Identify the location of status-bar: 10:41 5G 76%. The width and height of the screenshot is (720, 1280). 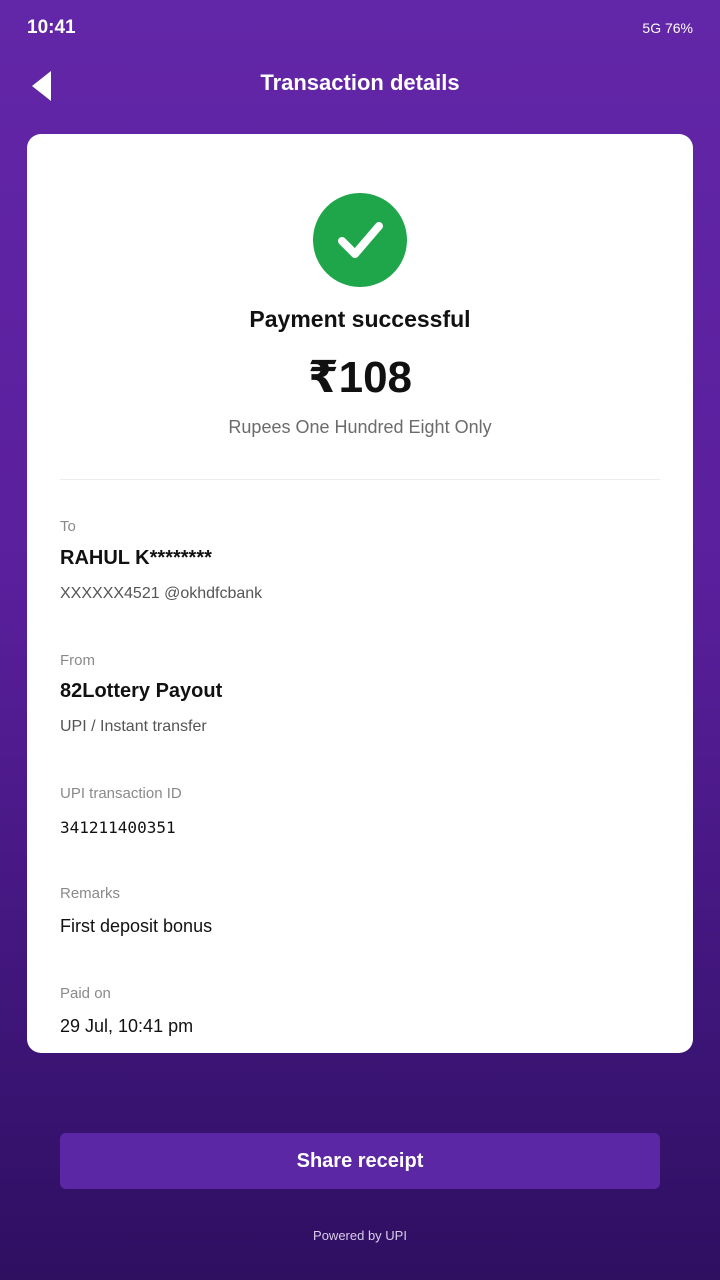
(360, 28).